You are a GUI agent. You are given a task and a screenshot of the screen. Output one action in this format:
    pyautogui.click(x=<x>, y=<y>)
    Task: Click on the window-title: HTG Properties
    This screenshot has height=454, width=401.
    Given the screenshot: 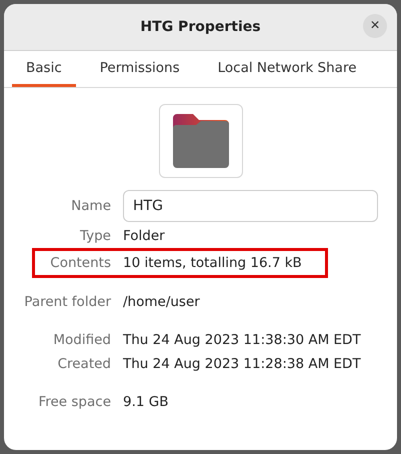 What is the action you would take?
    pyautogui.click(x=200, y=27)
    